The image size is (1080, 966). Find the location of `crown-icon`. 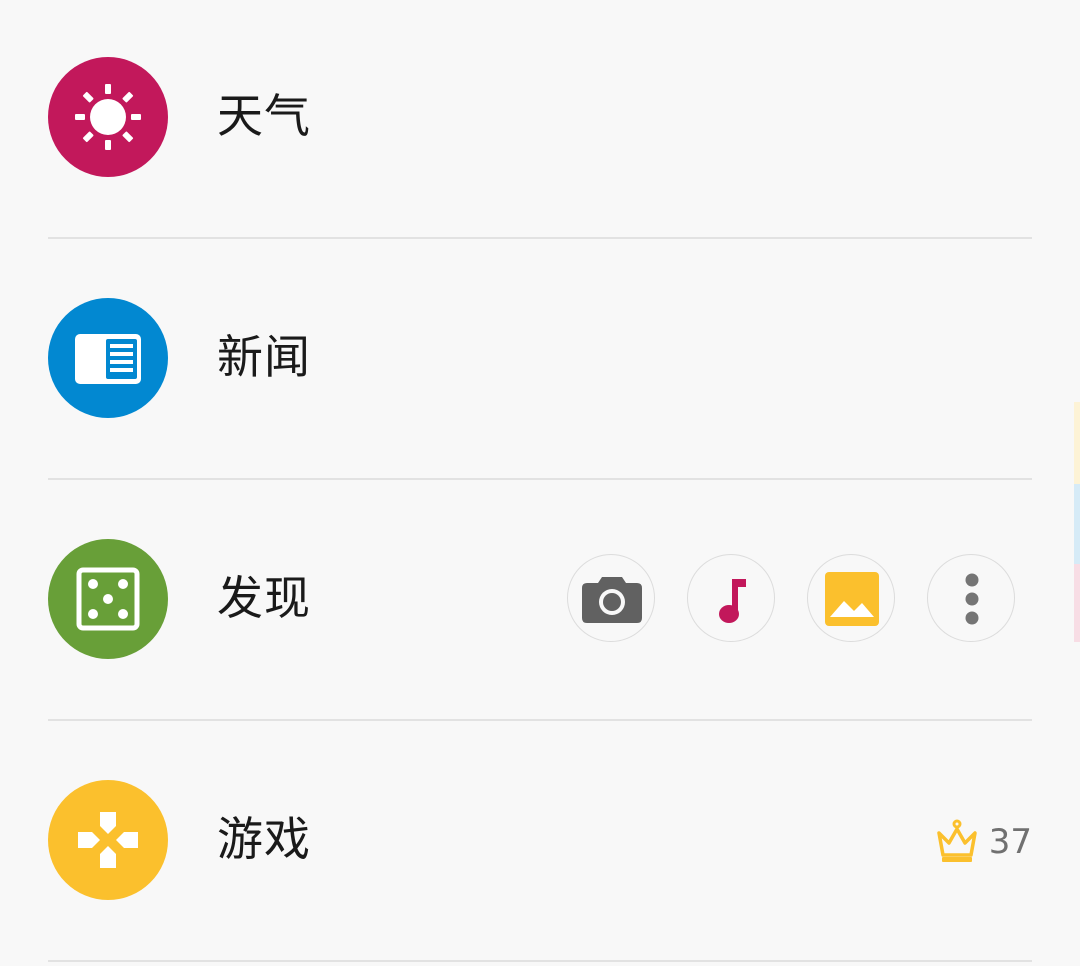

crown-icon is located at coordinates (956, 840).